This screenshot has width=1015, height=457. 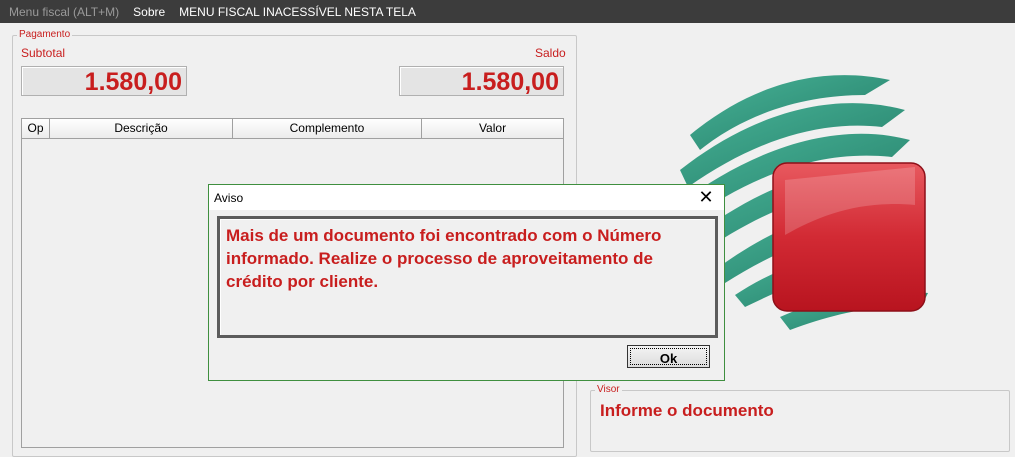 What do you see at coordinates (466, 197) in the screenshot?
I see `dialog-titlebar: Aviso ✕` at bounding box center [466, 197].